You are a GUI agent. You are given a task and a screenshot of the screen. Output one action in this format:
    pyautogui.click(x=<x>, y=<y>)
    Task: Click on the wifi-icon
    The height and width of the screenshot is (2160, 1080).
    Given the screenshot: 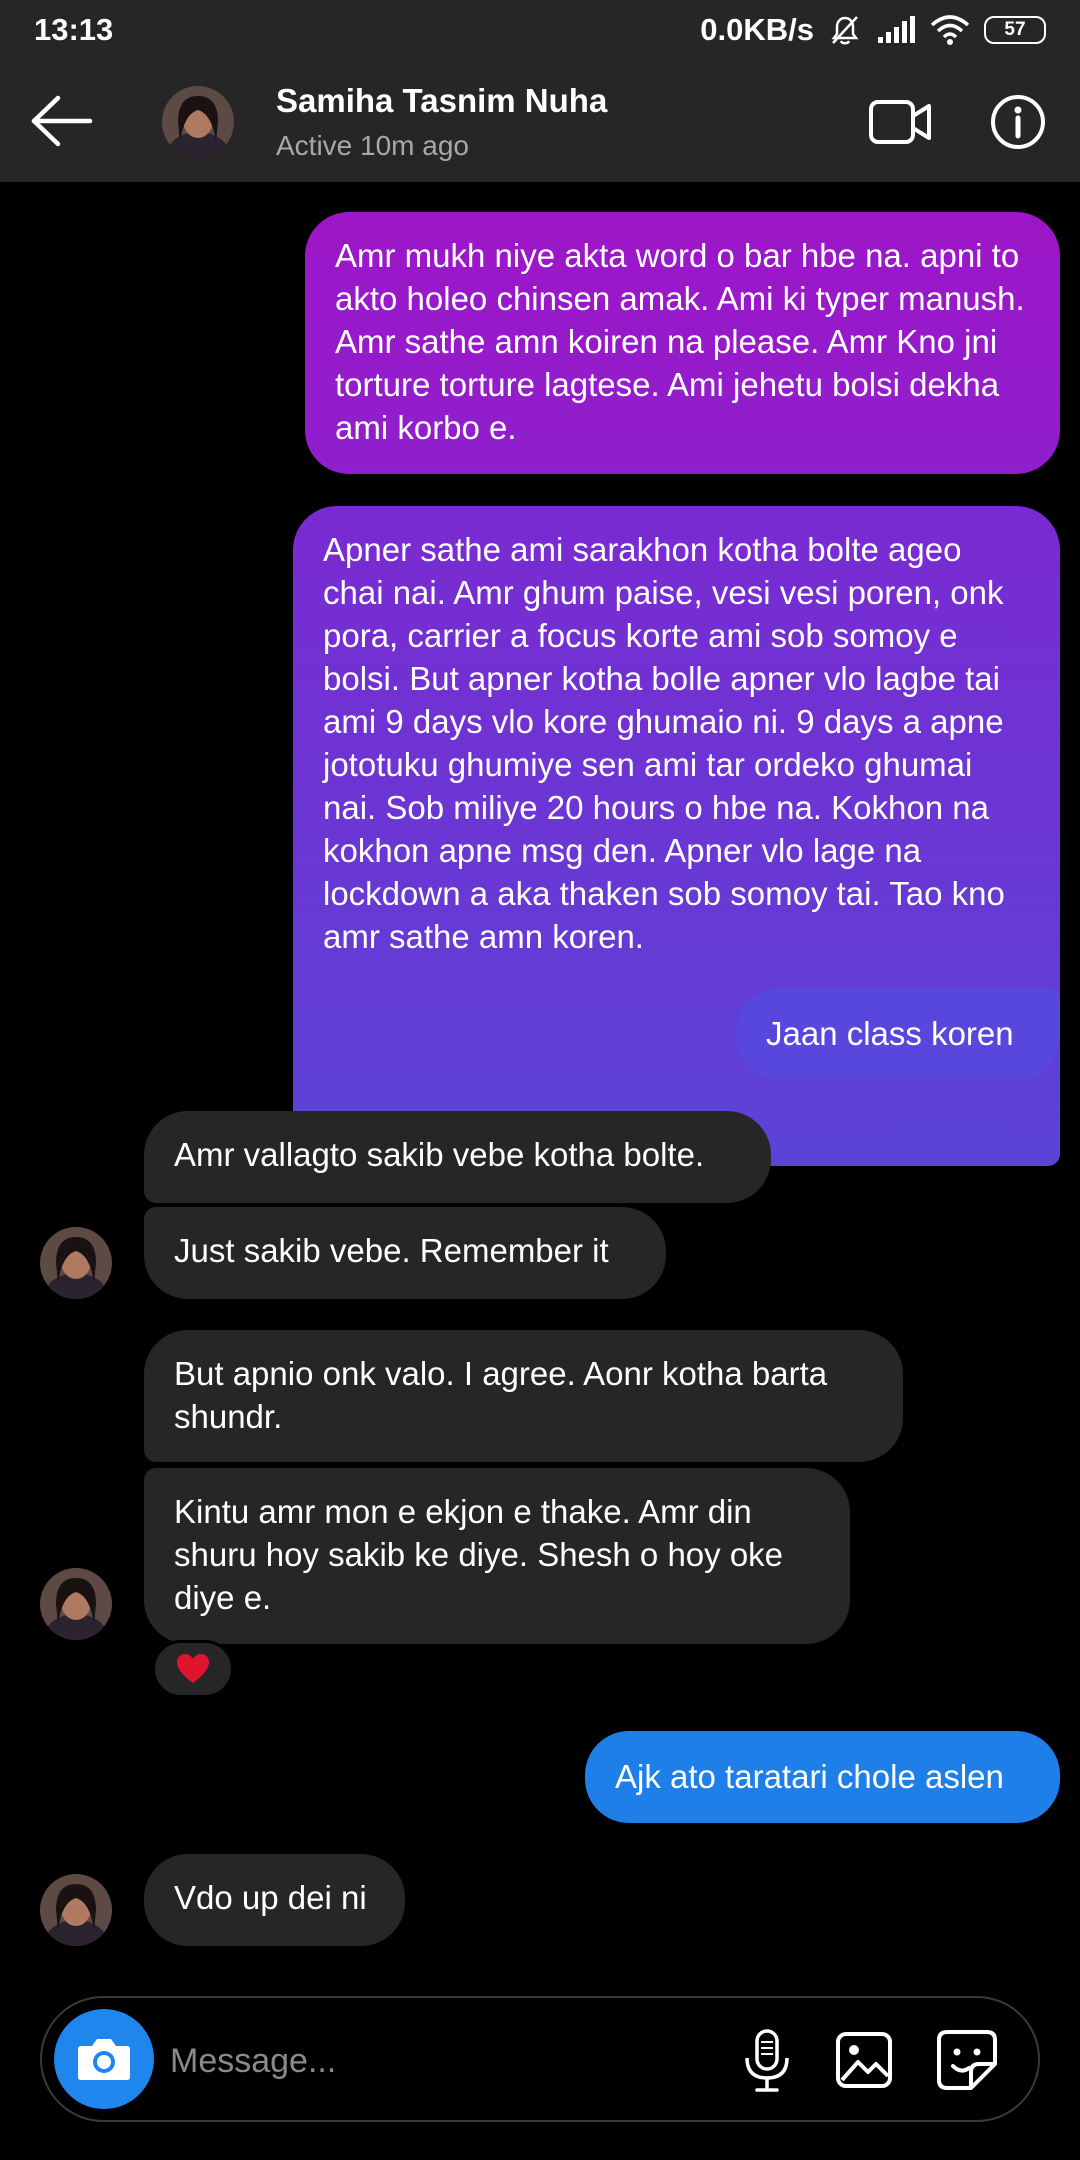 What is the action you would take?
    pyautogui.click(x=950, y=30)
    